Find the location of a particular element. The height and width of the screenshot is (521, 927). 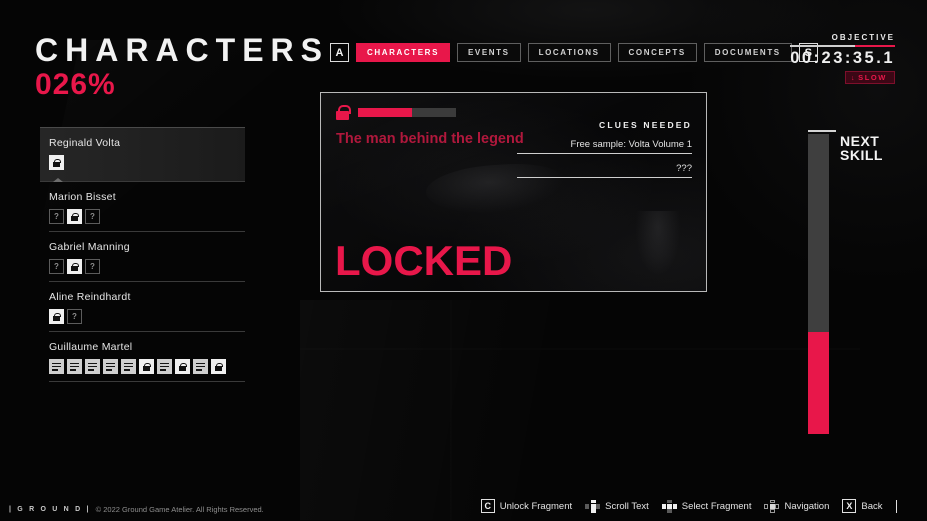

character-name: Reginald Volta is located at coordinates (85, 143).